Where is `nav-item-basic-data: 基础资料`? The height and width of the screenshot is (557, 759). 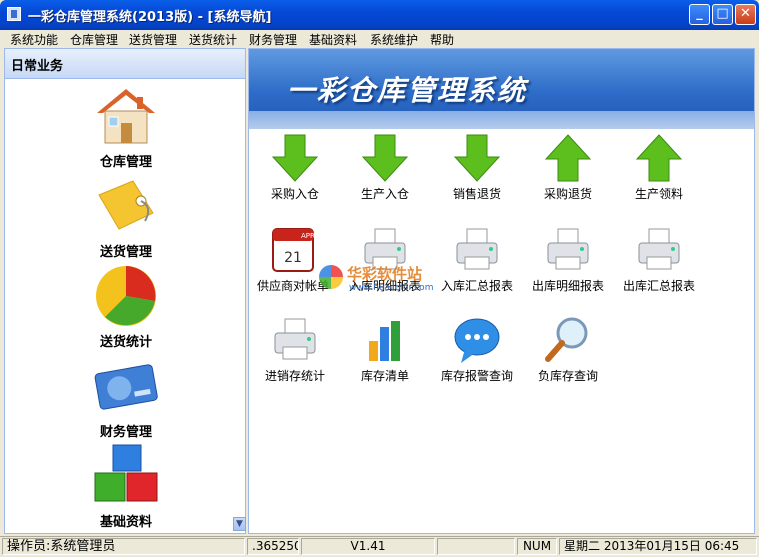 nav-item-basic-data: 基础资料 is located at coordinates (126, 486).